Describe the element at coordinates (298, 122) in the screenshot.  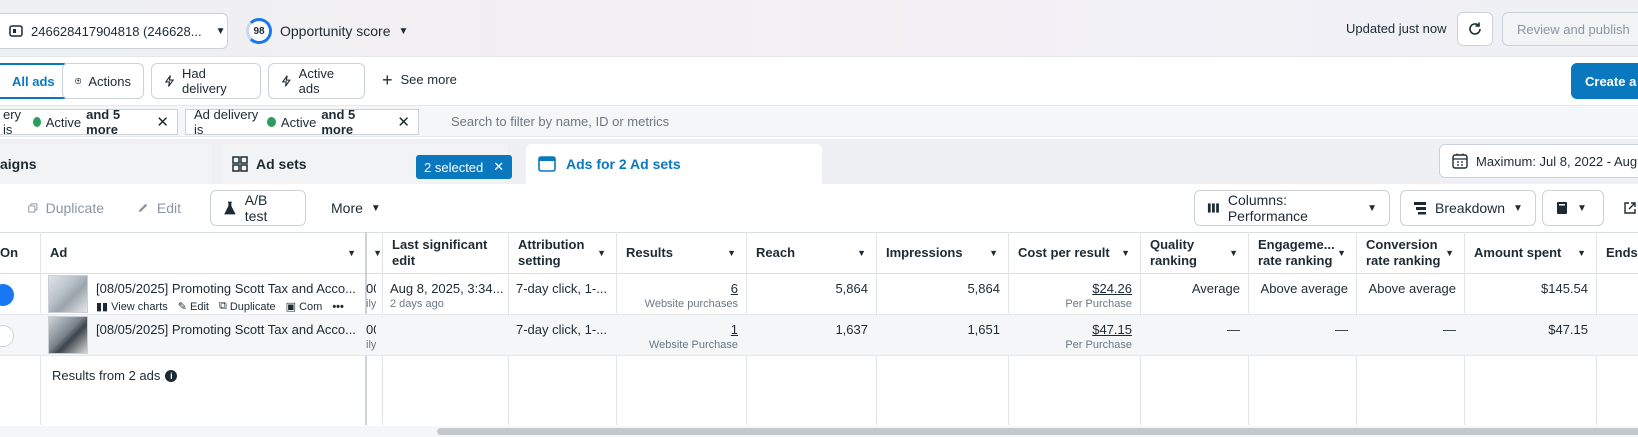
I see `chip-value: Active` at that location.